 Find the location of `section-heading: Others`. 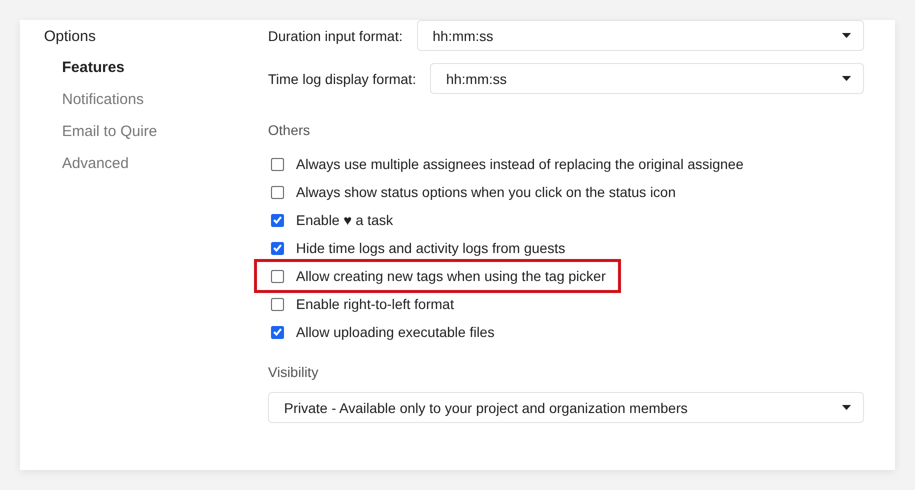

section-heading: Others is located at coordinates (289, 130).